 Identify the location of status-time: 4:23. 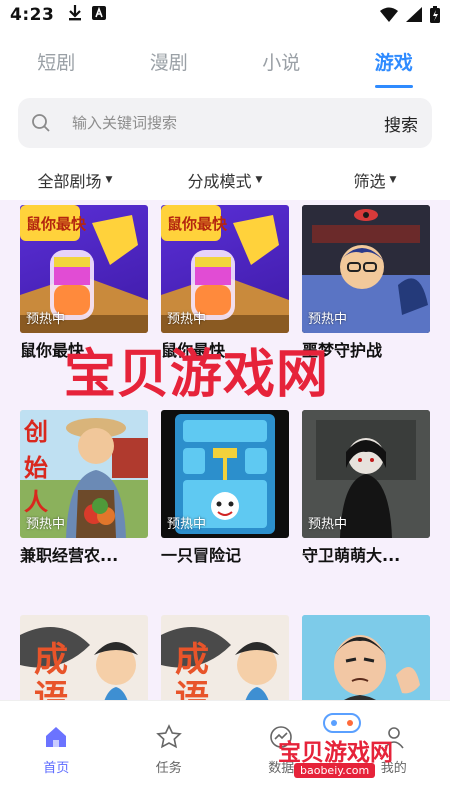
(32, 15).